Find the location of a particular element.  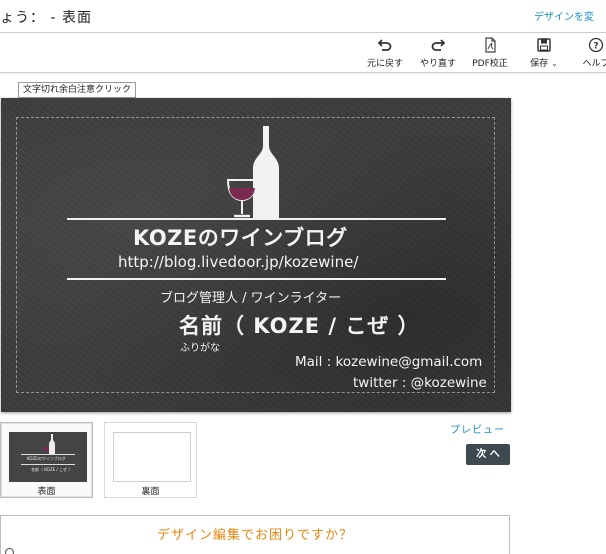

front-card-preview: KOZEのワインブログ 名前（ KOZE / こぜ ） is located at coordinates (48, 457).